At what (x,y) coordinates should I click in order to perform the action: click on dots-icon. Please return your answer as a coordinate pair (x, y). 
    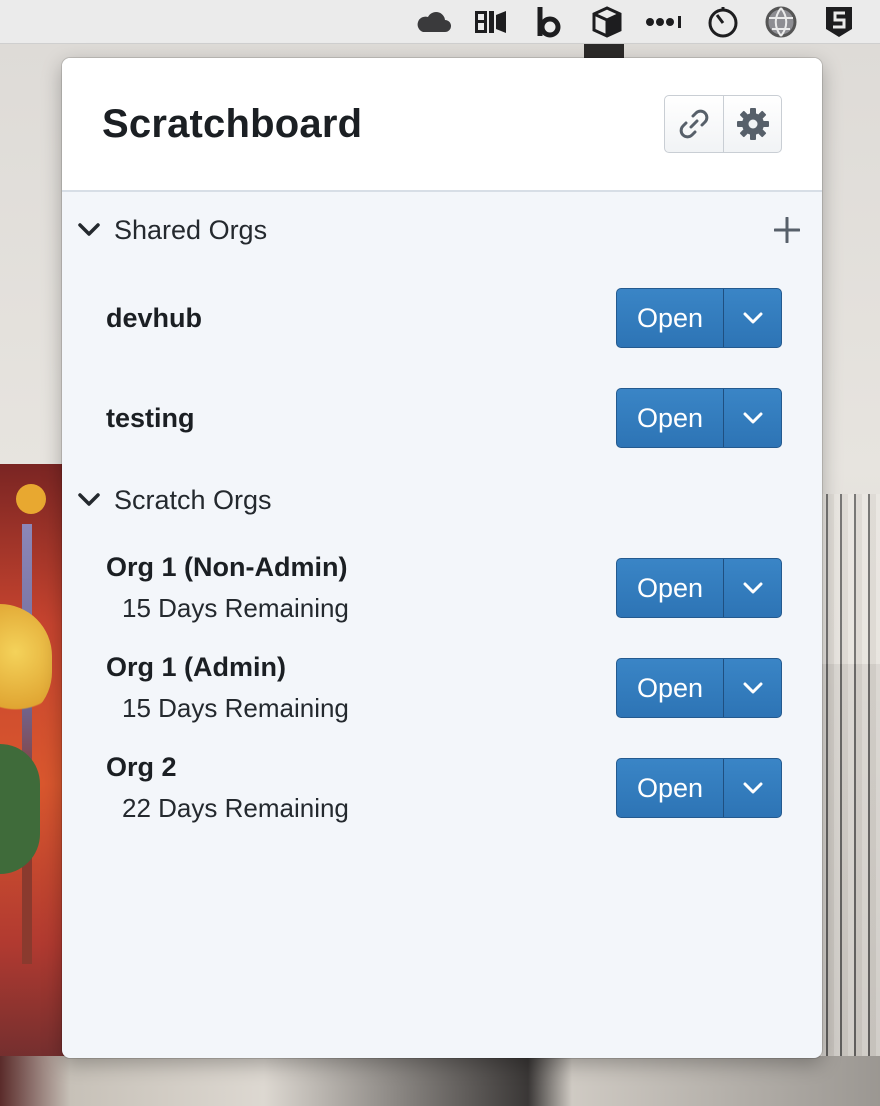
    Looking at the image, I should click on (665, 22).